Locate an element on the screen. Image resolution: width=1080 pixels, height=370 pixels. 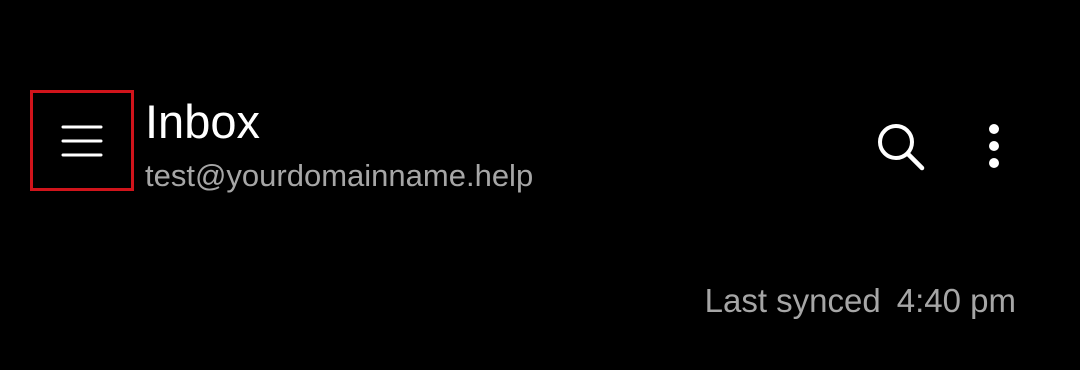
header-title-block: Inbox test@yourdomainname.help is located at coordinates (339, 144).